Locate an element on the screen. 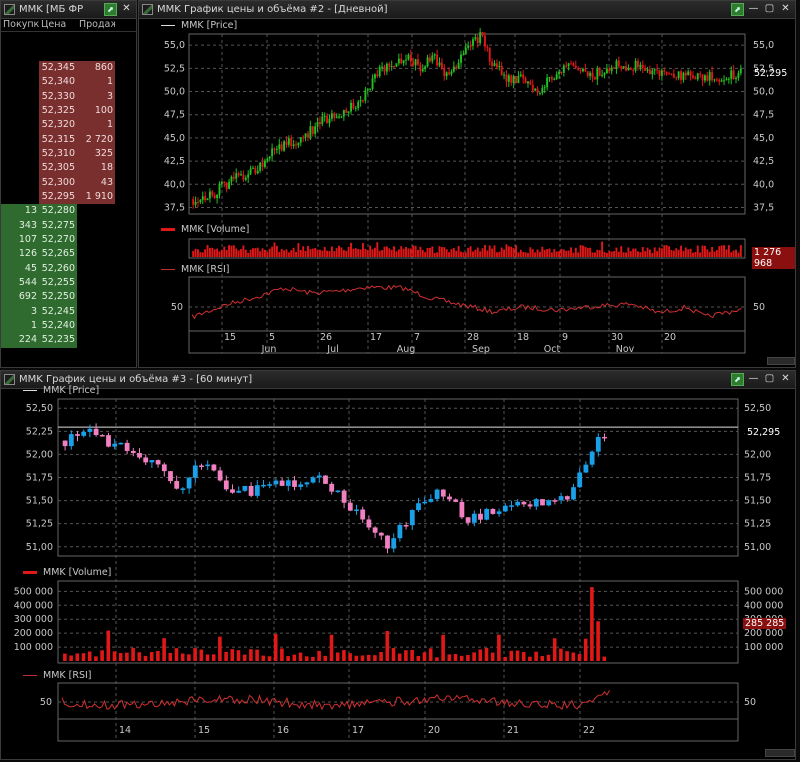 The height and width of the screenshot is (762, 800). bid-qty: 13 is located at coordinates (20, 211).